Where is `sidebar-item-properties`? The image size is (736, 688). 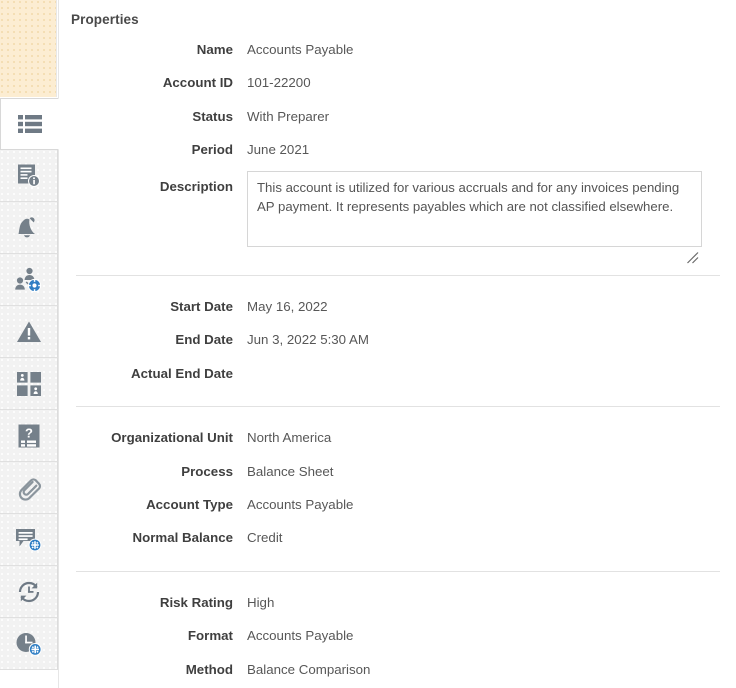
sidebar-item-properties is located at coordinates (29, 124).